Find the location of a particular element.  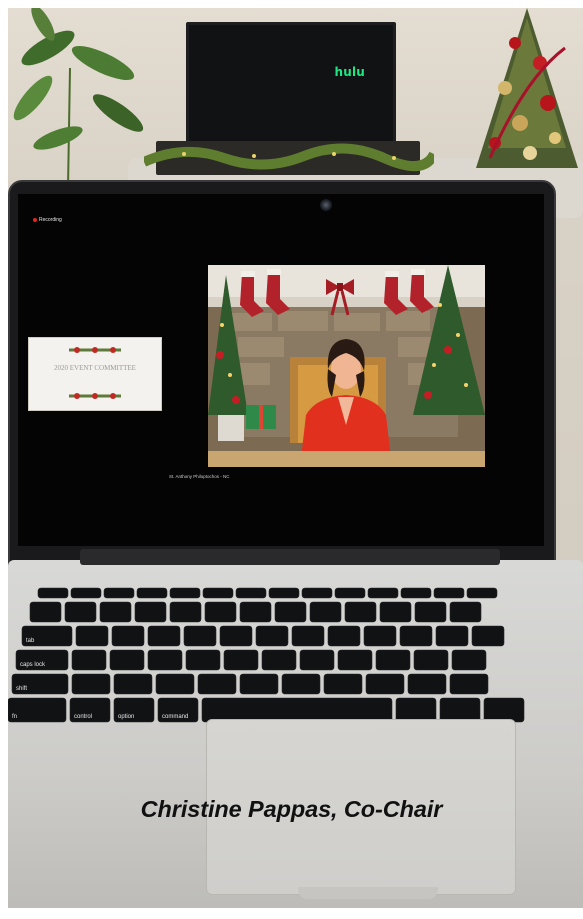

shared-slide-tile: 2020 EVENT COMMITTEE is located at coordinates (95, 374).